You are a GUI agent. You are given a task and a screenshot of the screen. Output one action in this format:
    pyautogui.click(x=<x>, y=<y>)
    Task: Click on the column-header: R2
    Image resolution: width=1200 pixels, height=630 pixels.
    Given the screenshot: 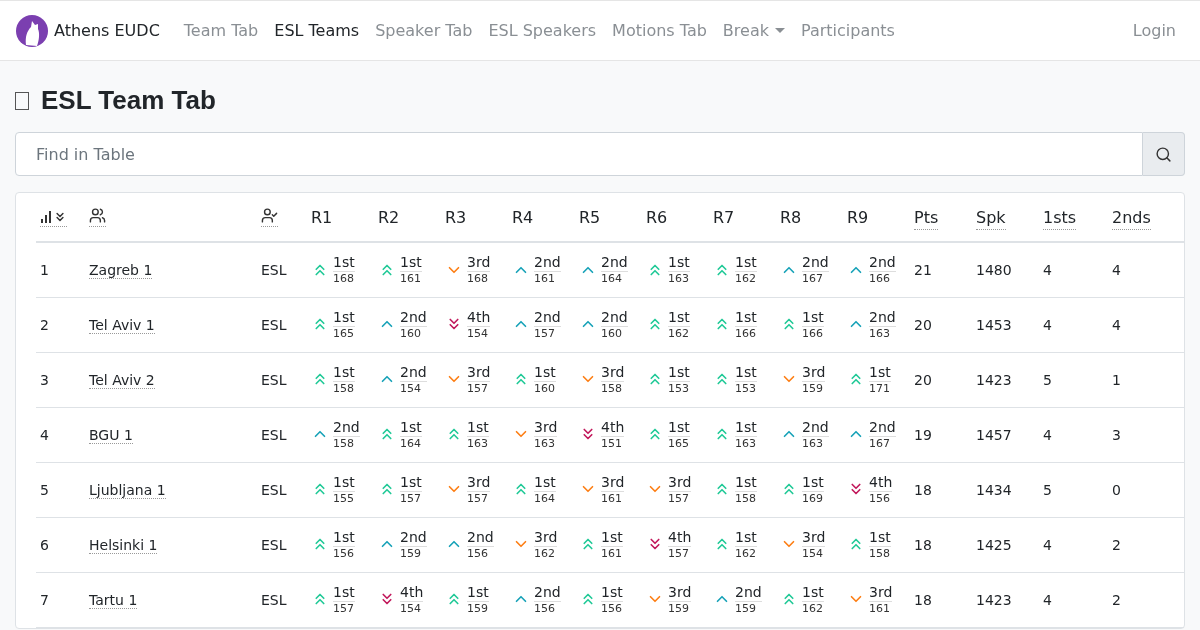 What is the action you would take?
    pyautogui.click(x=389, y=217)
    